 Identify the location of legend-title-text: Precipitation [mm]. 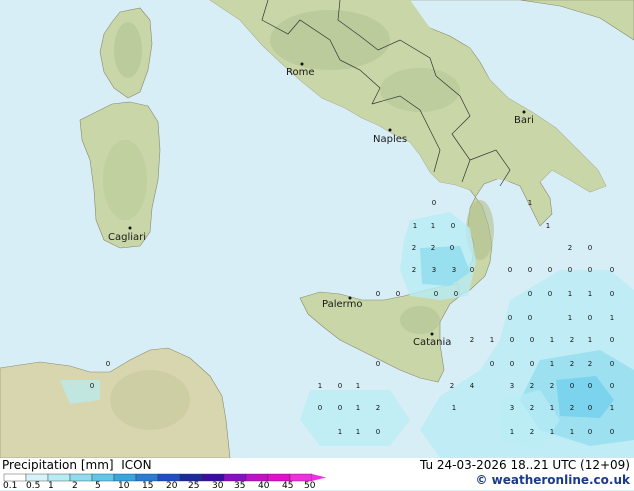
(58, 465).